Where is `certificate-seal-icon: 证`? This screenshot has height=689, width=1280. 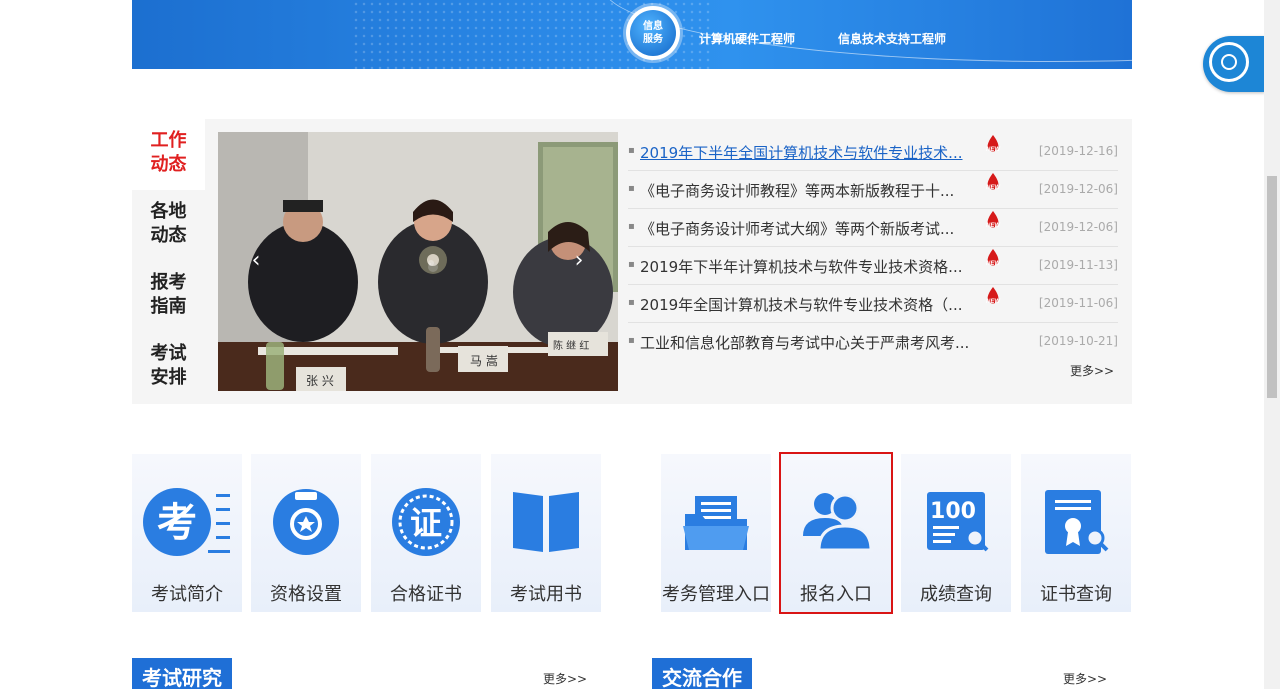 certificate-seal-icon: 证 is located at coordinates (426, 522).